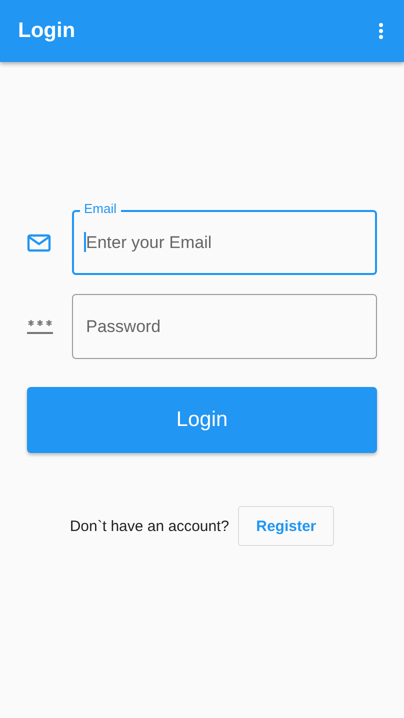 This screenshot has width=404, height=718. Describe the element at coordinates (202, 420) in the screenshot. I see `login-button: Login` at that location.